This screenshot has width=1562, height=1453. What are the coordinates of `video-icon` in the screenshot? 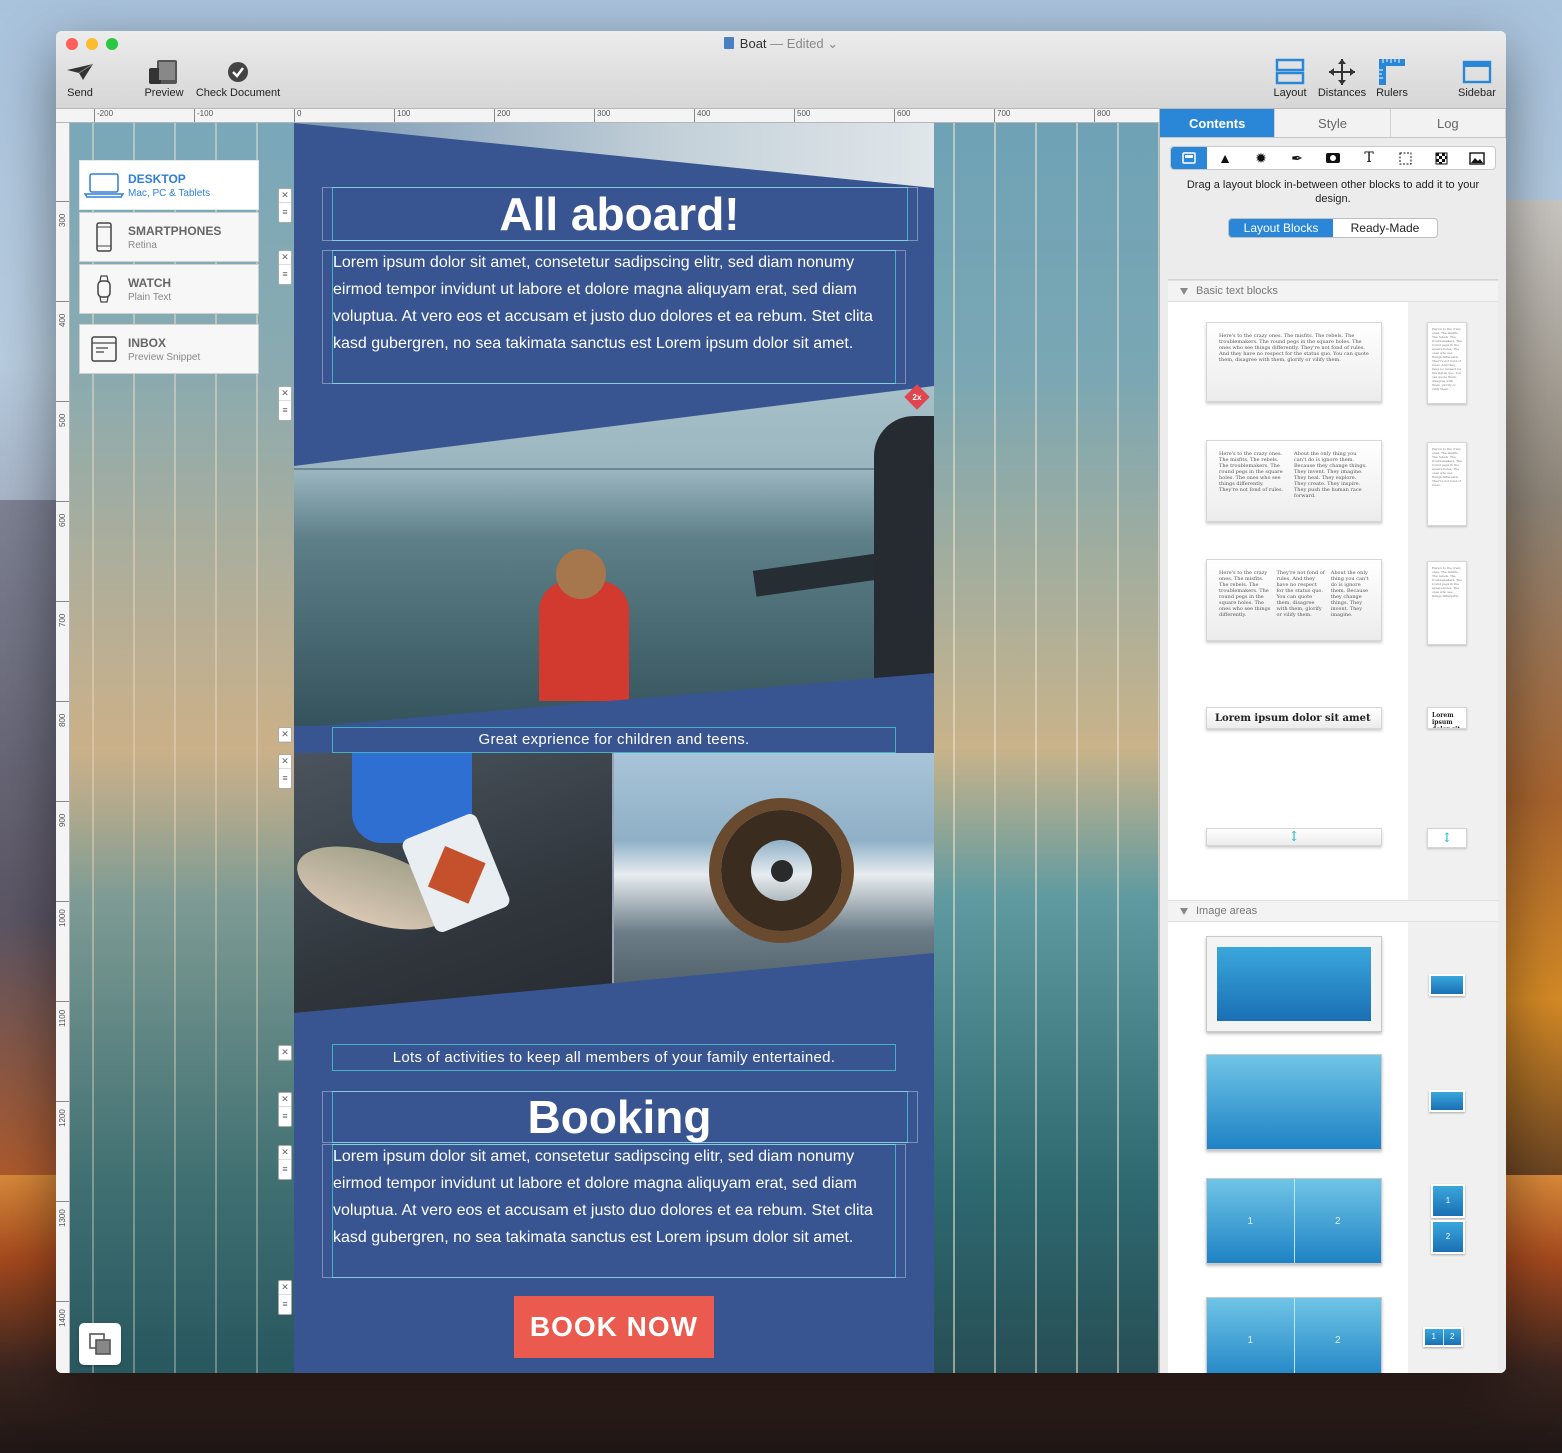 It's located at (1333, 158).